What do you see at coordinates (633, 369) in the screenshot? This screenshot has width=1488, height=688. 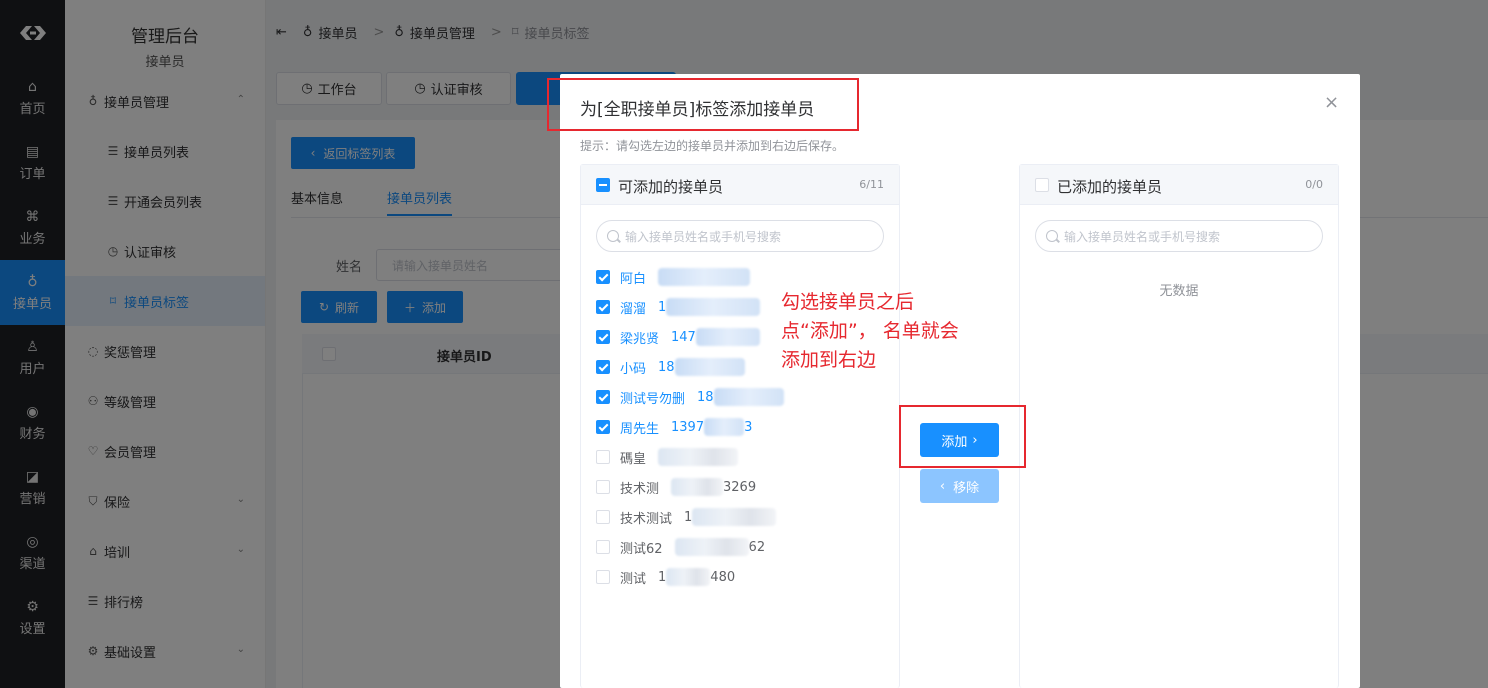 I see `item-name: 小码` at bounding box center [633, 369].